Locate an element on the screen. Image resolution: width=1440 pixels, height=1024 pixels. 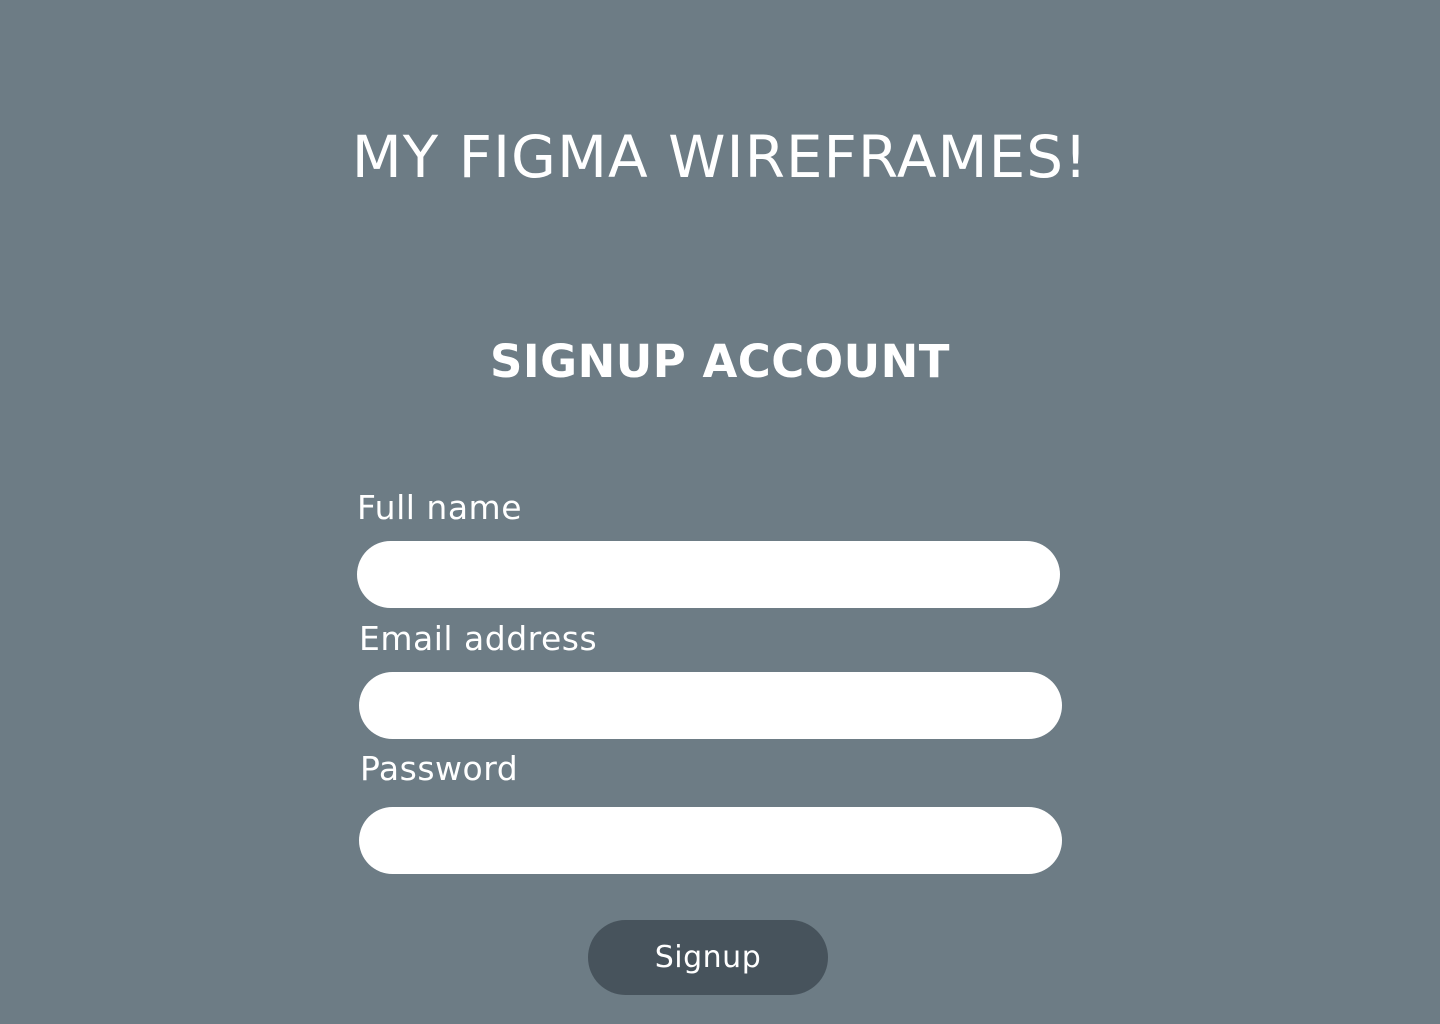
email-address-label: Email address is located at coordinates (478, 638).